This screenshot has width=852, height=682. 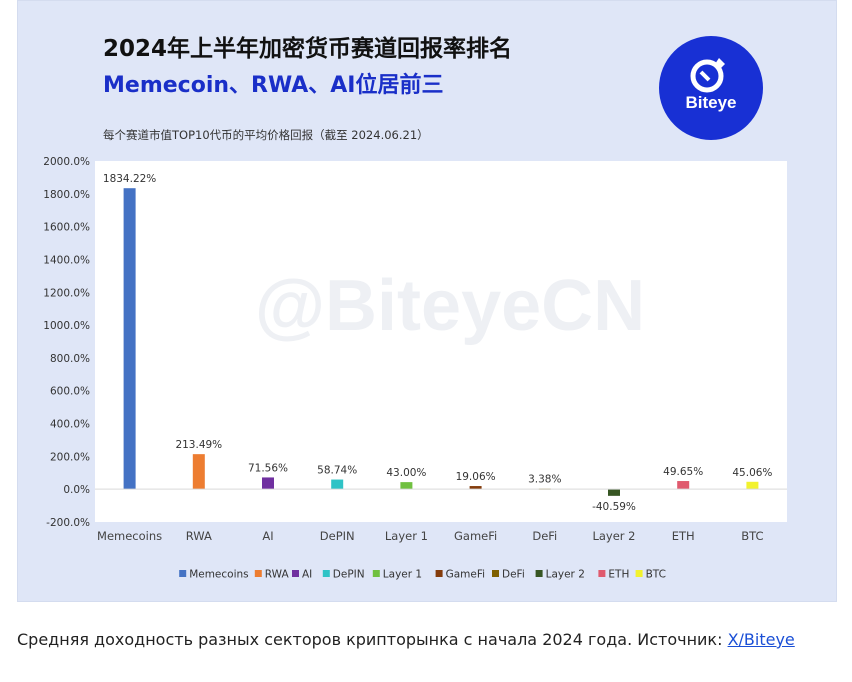 I want to click on y-tick-label: 1600.0%, so click(x=66, y=228).